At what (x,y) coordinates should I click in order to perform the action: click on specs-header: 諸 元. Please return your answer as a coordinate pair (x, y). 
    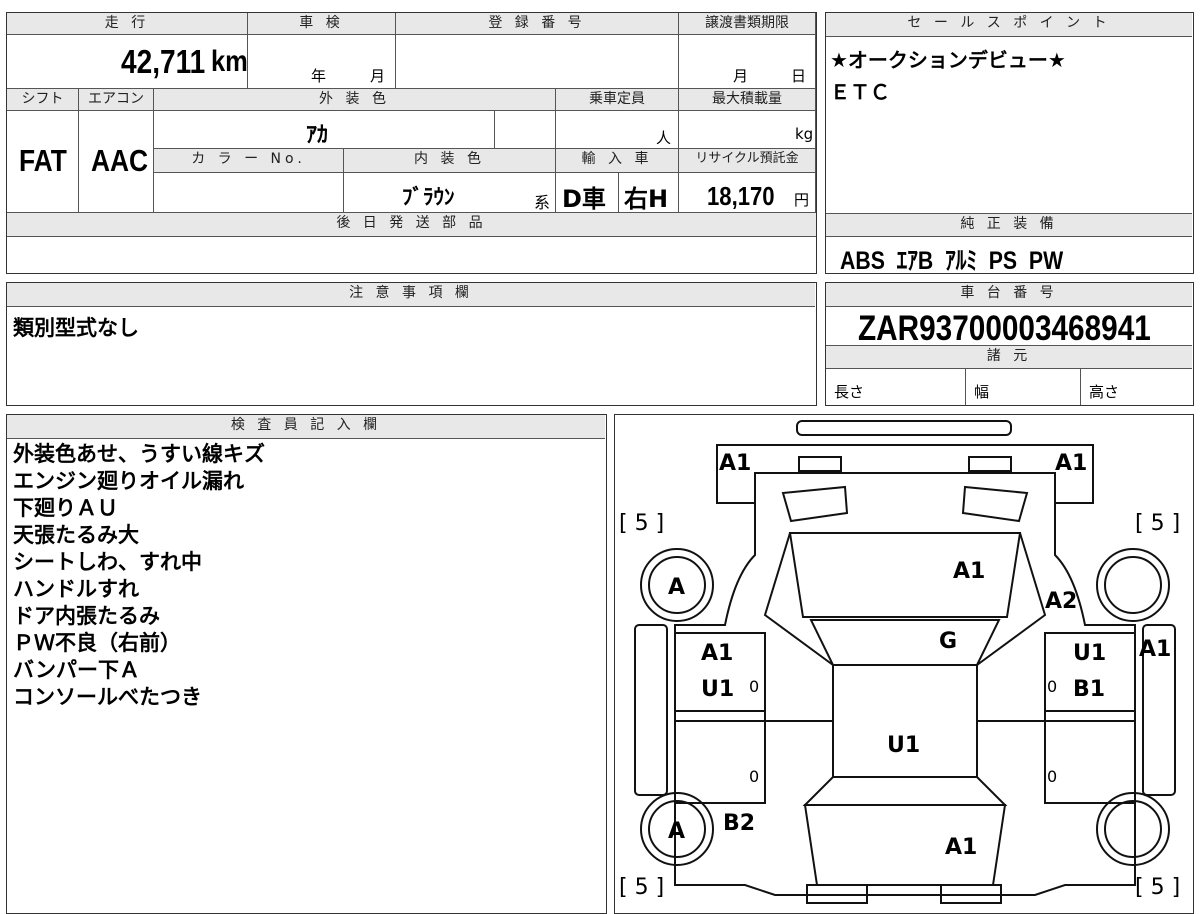
    Looking at the image, I should click on (1009, 357).